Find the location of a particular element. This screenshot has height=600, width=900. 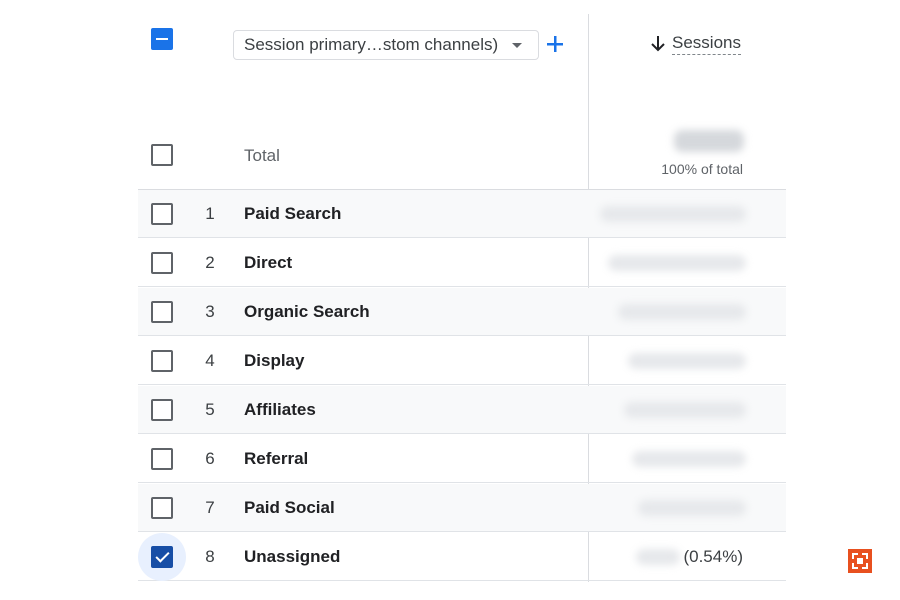

row-channel-name: Affiliates is located at coordinates (280, 409).